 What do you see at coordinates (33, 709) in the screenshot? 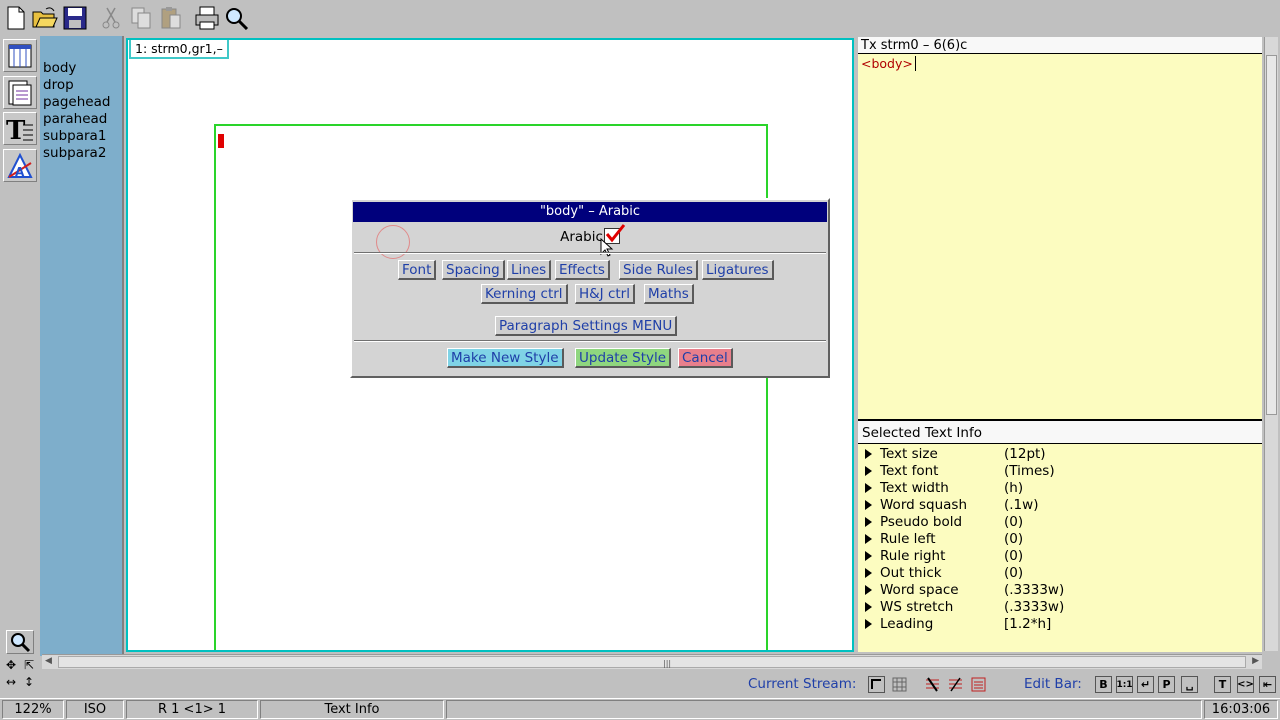
I see `zoom-level: 122%` at bounding box center [33, 709].